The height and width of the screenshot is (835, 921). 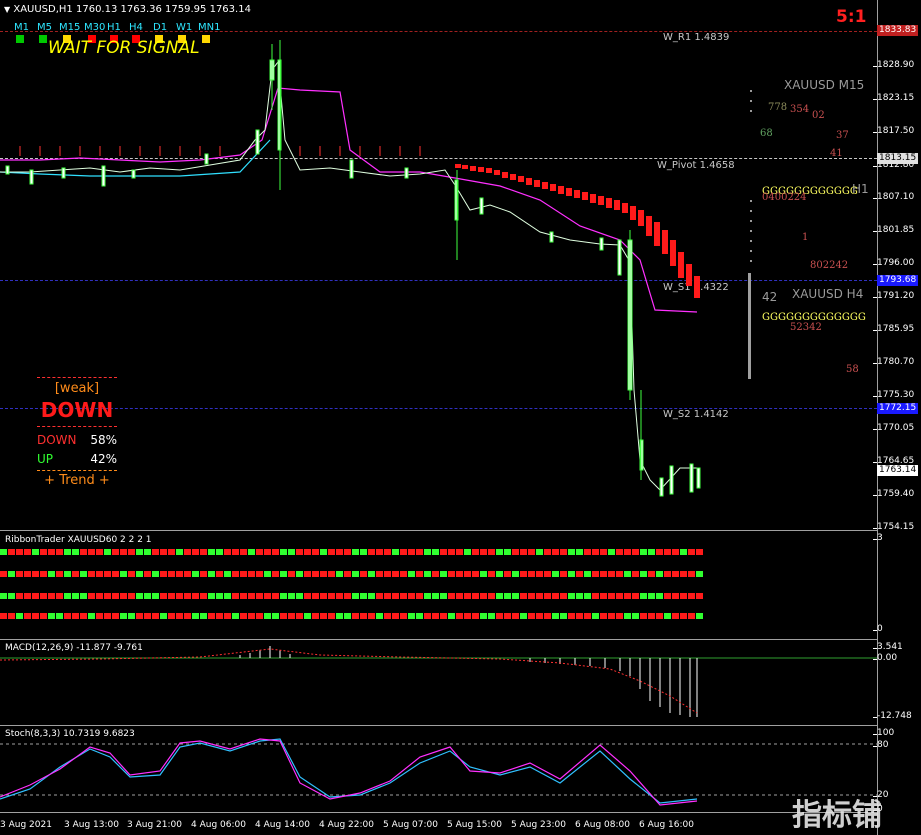 I want to click on pane-divider, so click(x=438, y=639).